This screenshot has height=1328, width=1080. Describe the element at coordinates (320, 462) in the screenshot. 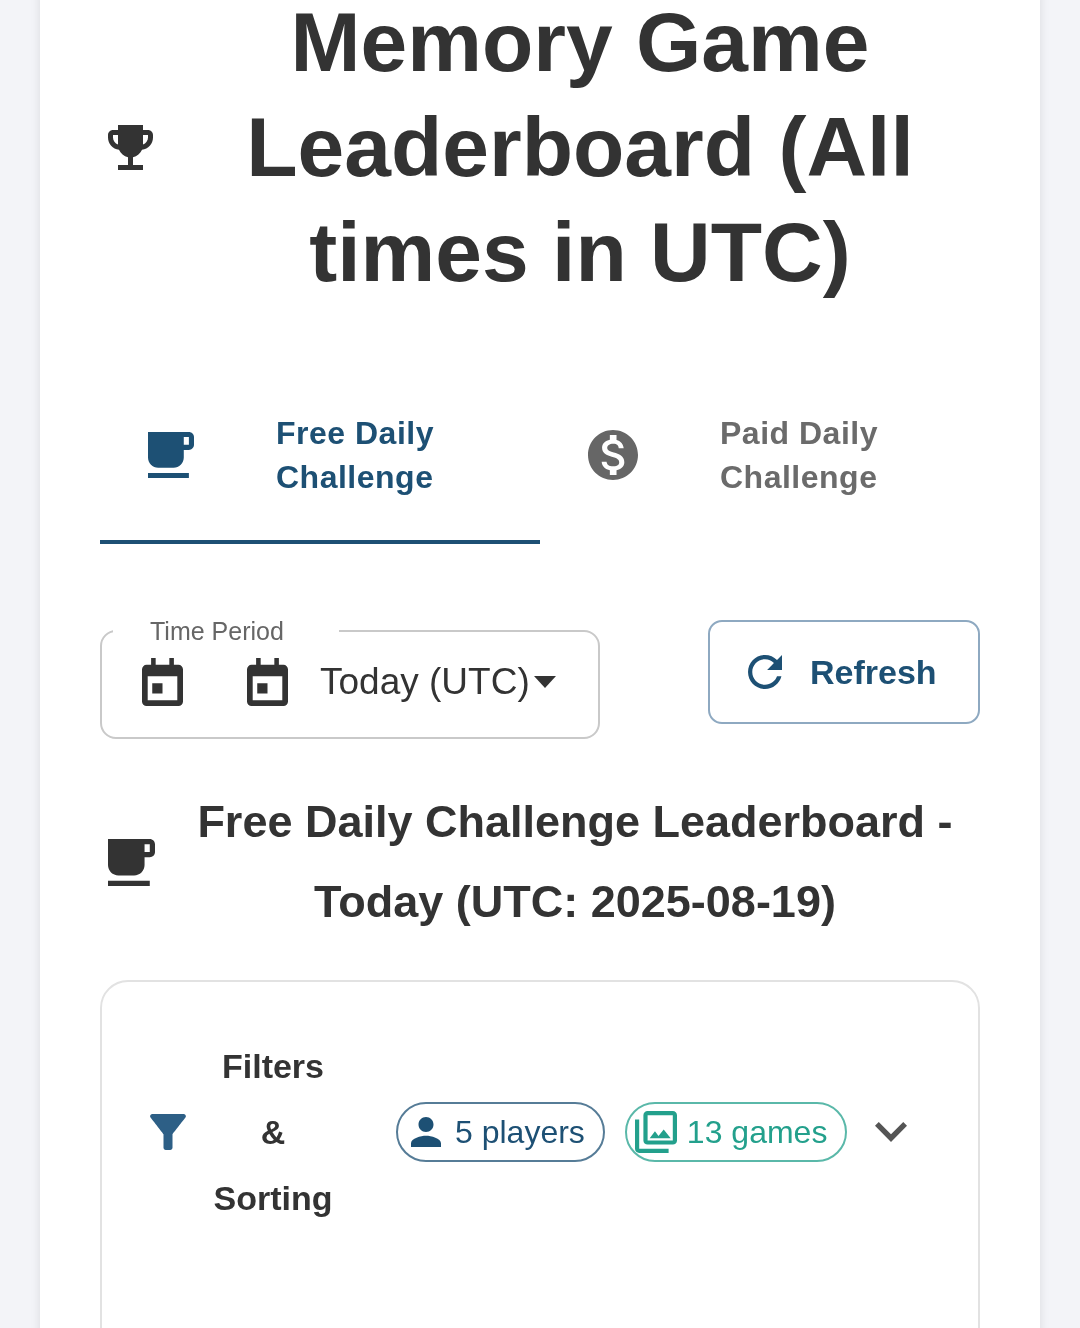

I see `tab: Free Daily Challenge` at that location.